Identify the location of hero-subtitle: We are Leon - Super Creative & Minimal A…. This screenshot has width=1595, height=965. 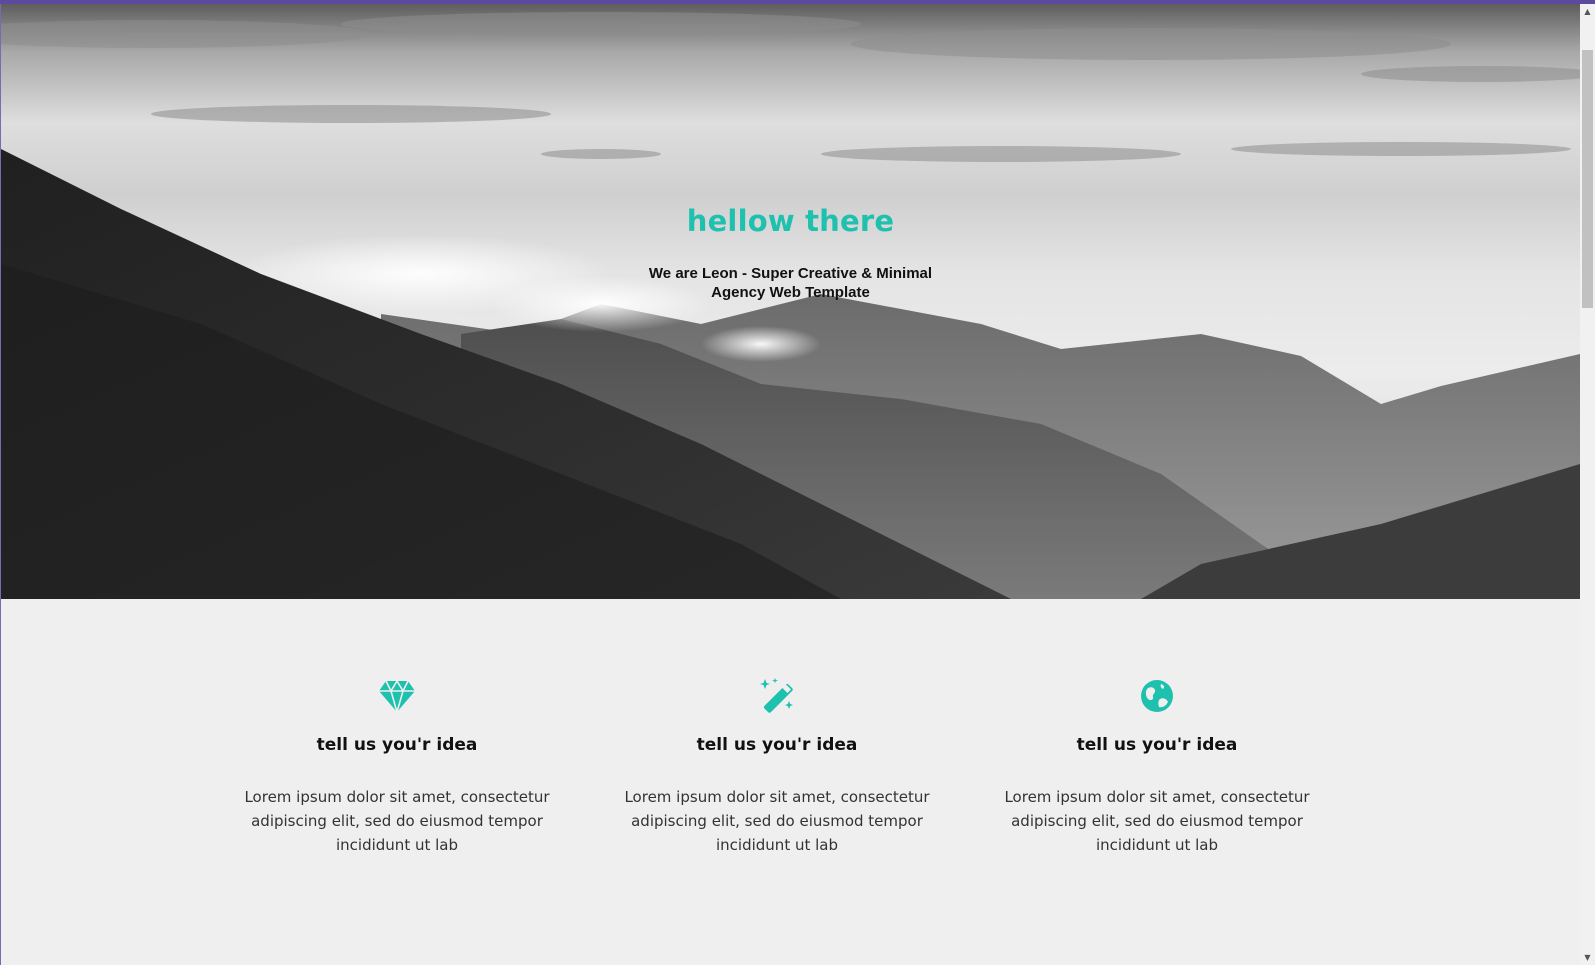
(790, 283).